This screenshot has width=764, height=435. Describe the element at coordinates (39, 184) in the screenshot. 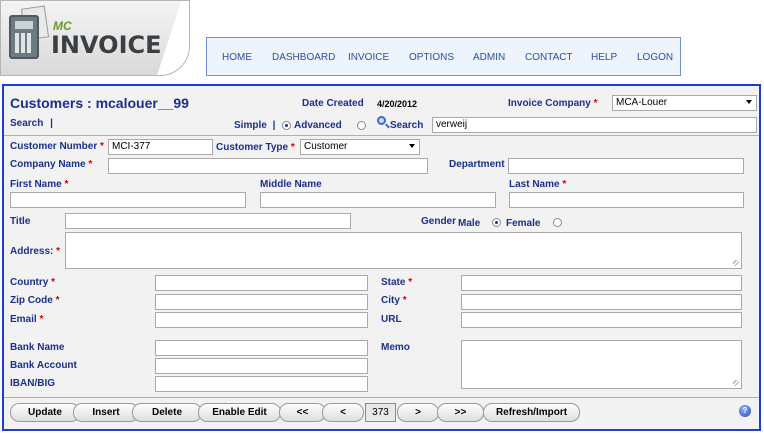

I see `first-name-label: First Name *` at that location.